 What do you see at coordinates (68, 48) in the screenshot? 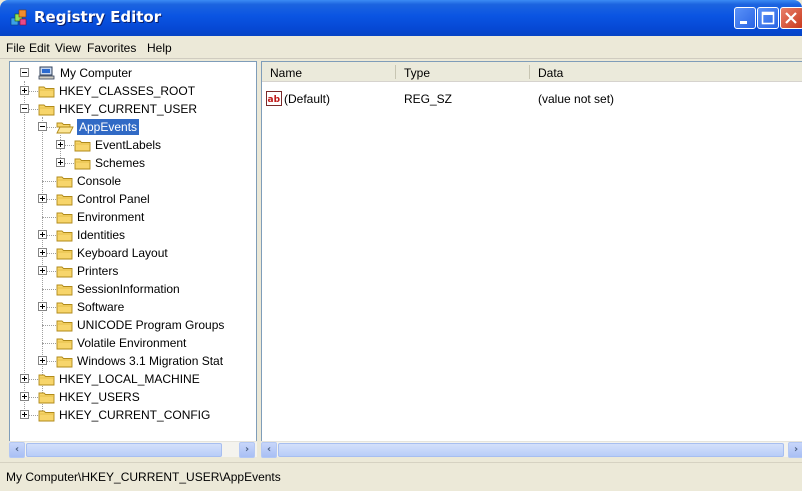
I see `menu-view: View` at bounding box center [68, 48].